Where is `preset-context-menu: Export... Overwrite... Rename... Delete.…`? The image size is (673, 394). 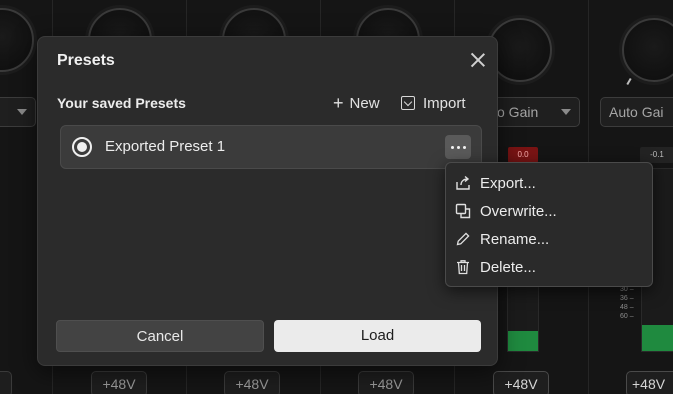 preset-context-menu: Export... Overwrite... Rename... Delete.… is located at coordinates (549, 224).